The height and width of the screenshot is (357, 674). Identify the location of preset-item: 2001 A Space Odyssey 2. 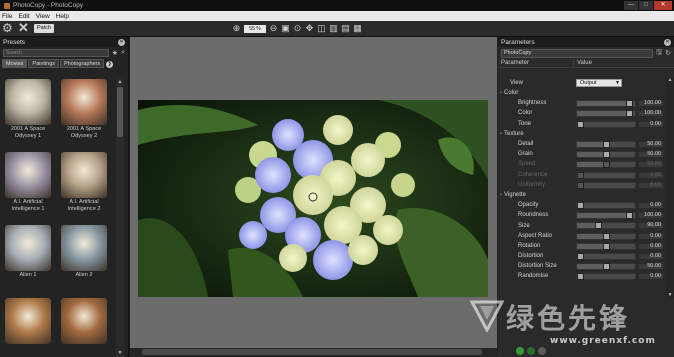
(84, 109).